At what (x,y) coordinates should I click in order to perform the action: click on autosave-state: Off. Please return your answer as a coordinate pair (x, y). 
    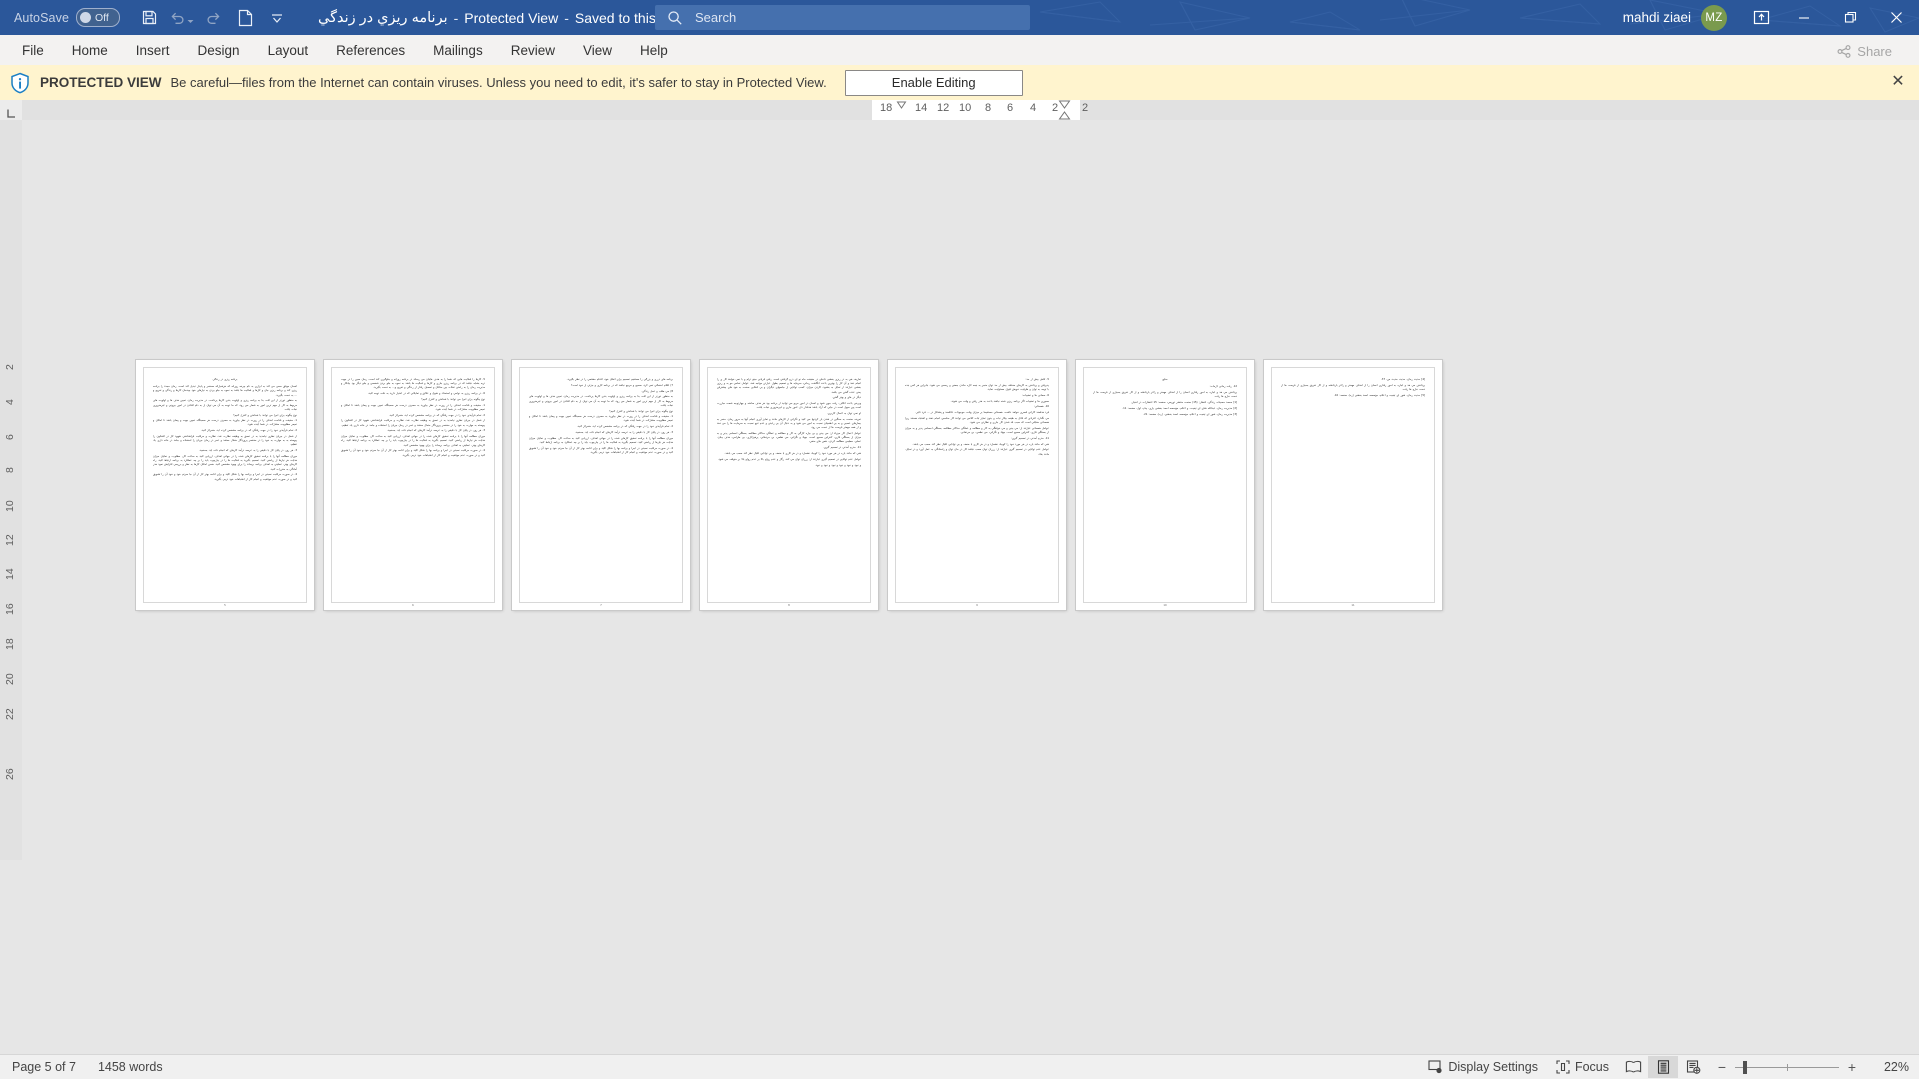
    Looking at the image, I should click on (102, 17).